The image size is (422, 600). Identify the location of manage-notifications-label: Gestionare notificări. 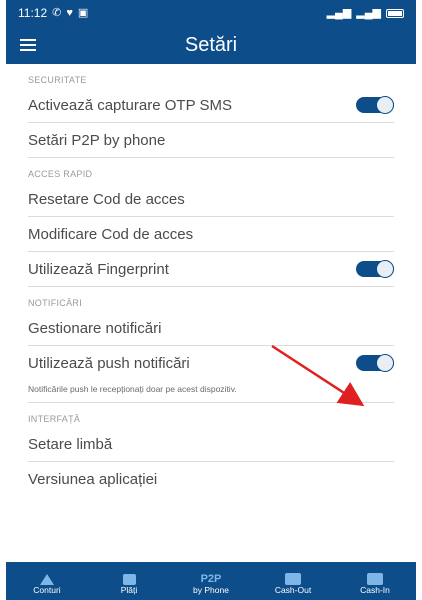
(95, 328).